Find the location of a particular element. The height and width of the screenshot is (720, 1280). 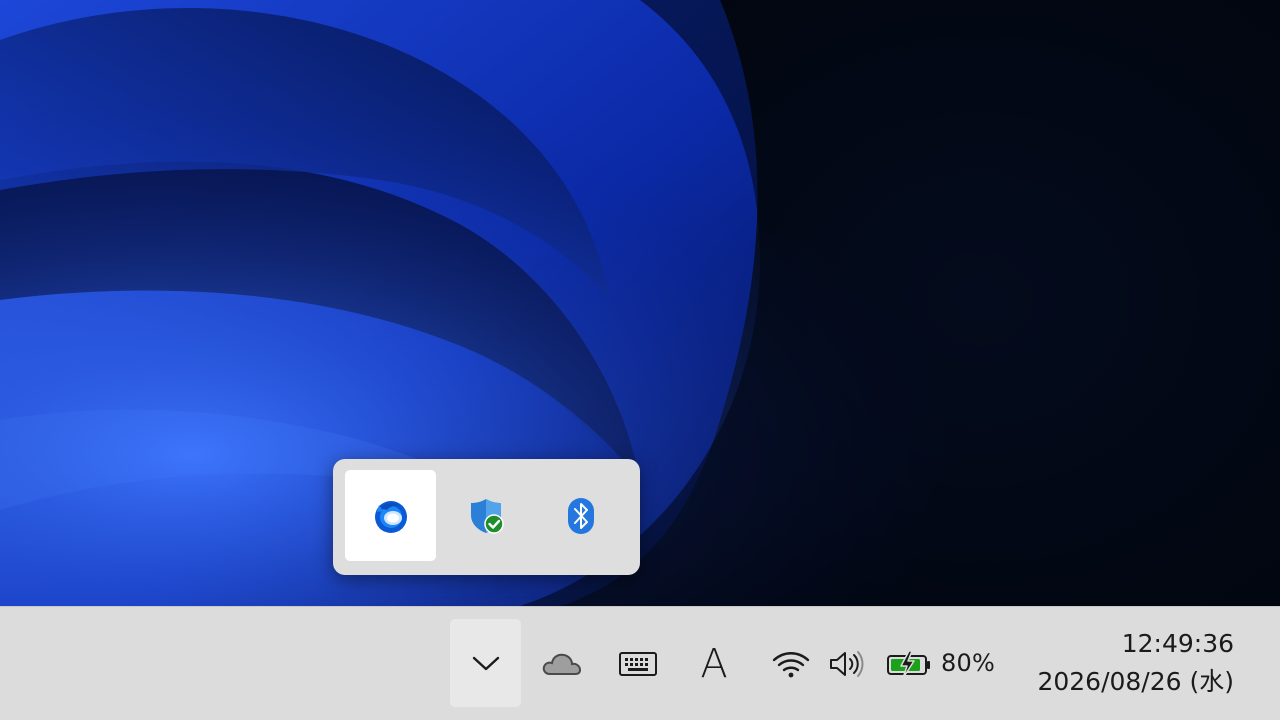

ime-mode-tray-button: A is located at coordinates (714, 664).